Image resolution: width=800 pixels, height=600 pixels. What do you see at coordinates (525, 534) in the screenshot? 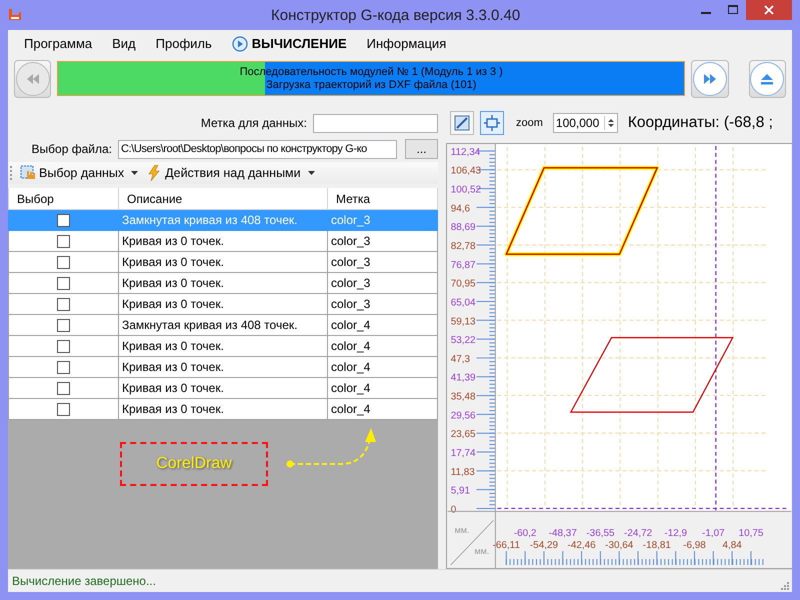
I see `ruler-label: -60,2` at bounding box center [525, 534].